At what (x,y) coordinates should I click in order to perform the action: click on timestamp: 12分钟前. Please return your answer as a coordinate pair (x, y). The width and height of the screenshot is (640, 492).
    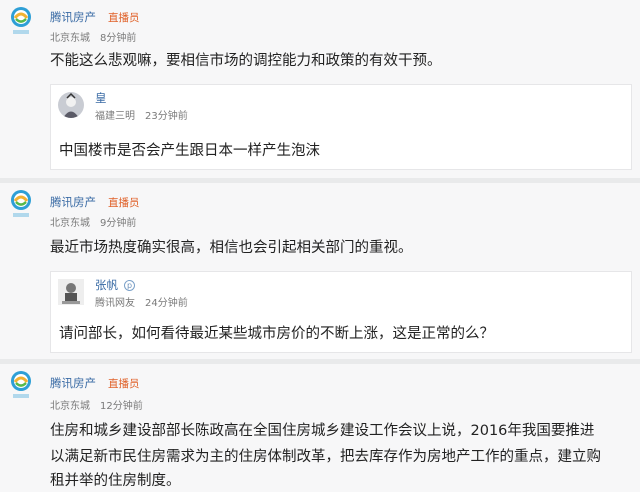
    Looking at the image, I should click on (121, 406).